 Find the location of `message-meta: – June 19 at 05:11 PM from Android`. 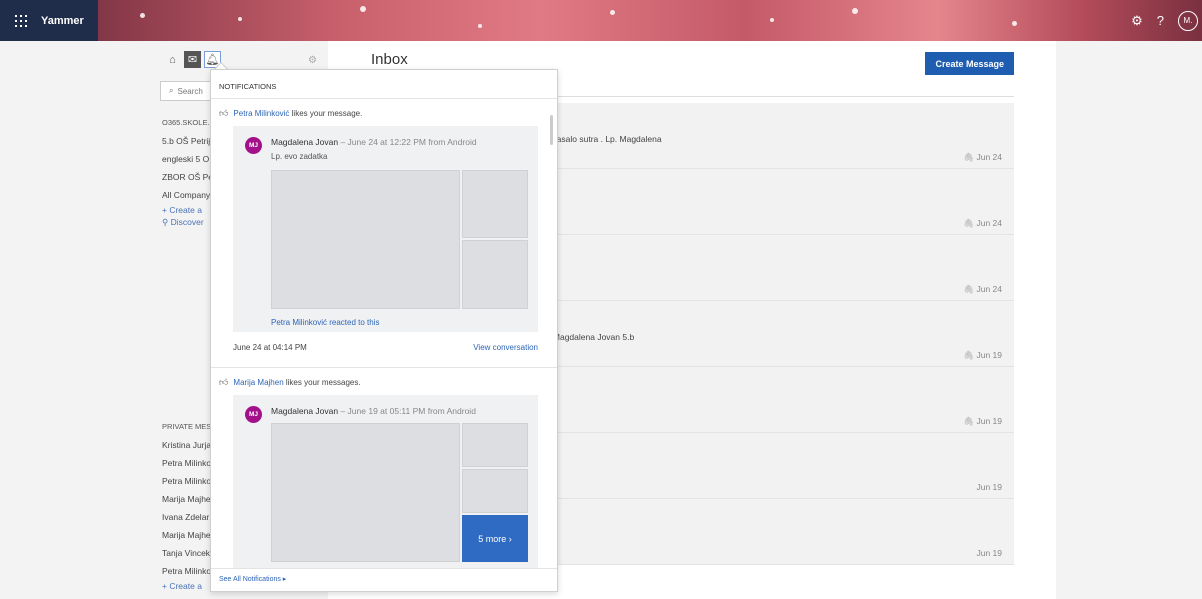

message-meta: – June 19 at 05:11 PM from Android is located at coordinates (407, 411).